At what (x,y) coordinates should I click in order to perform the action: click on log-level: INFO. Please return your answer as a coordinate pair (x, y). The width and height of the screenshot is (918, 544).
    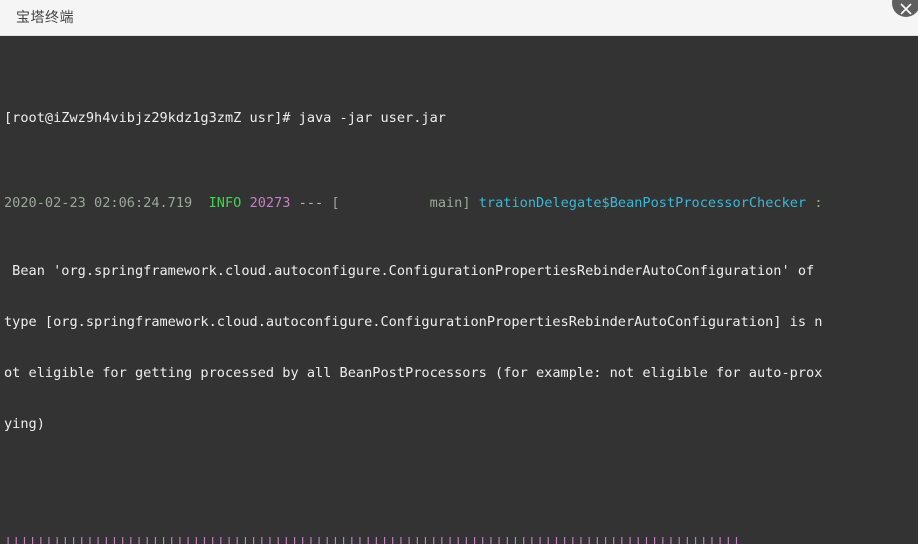
    Looking at the image, I should click on (225, 203).